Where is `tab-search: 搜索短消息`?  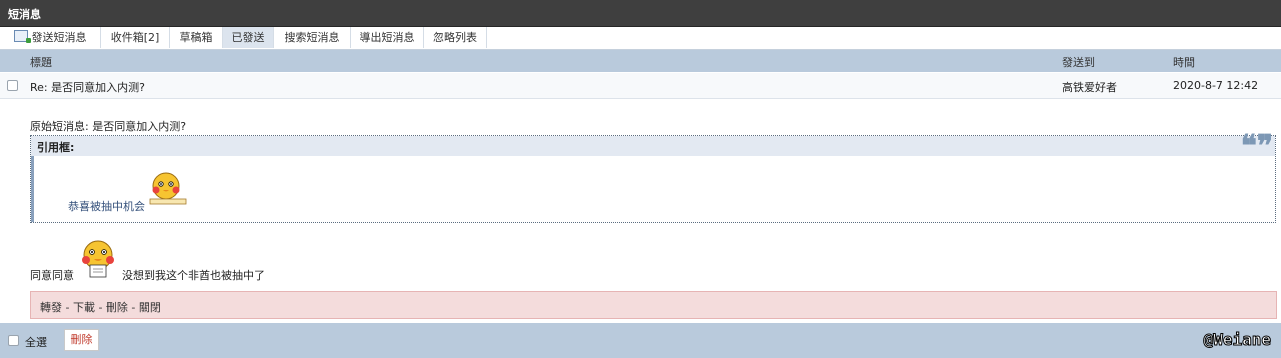
tab-search: 搜索短消息 is located at coordinates (312, 37).